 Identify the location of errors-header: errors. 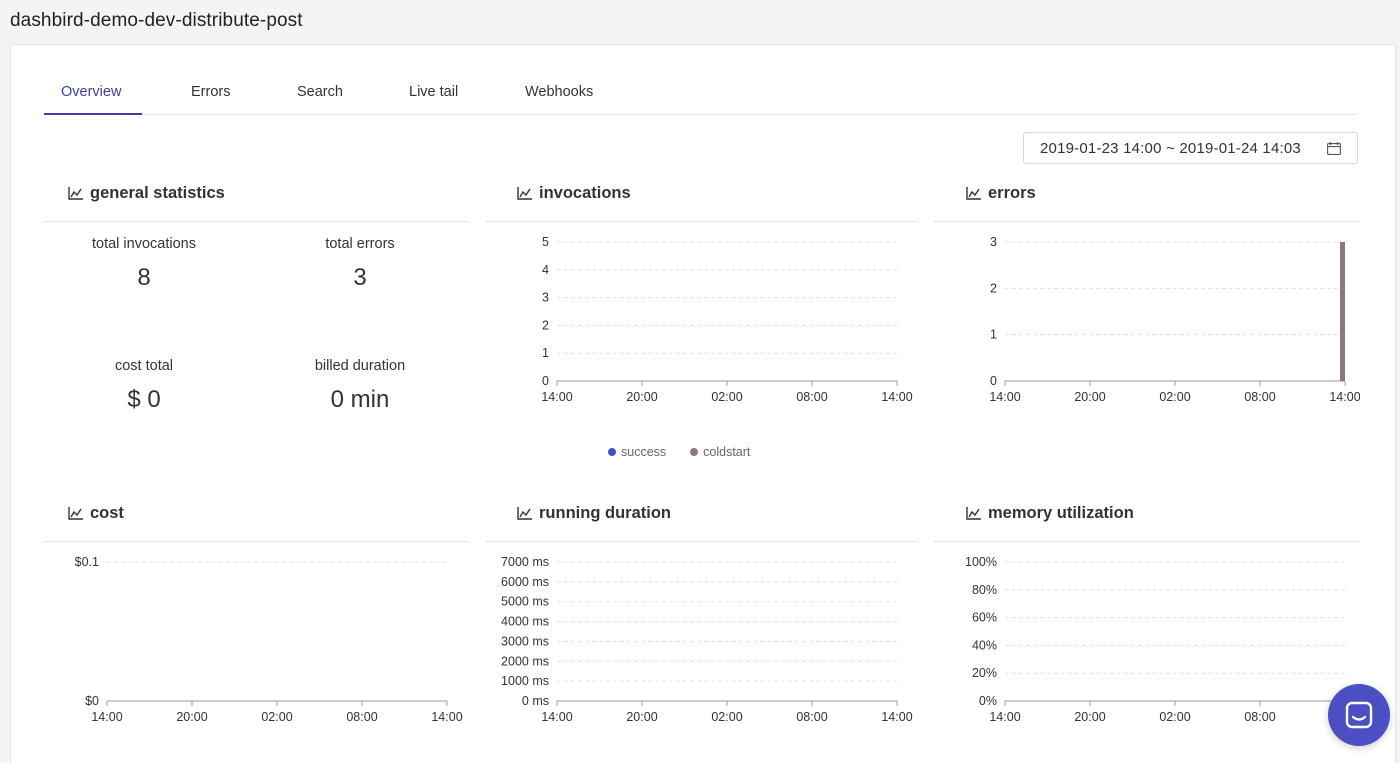
(1001, 193).